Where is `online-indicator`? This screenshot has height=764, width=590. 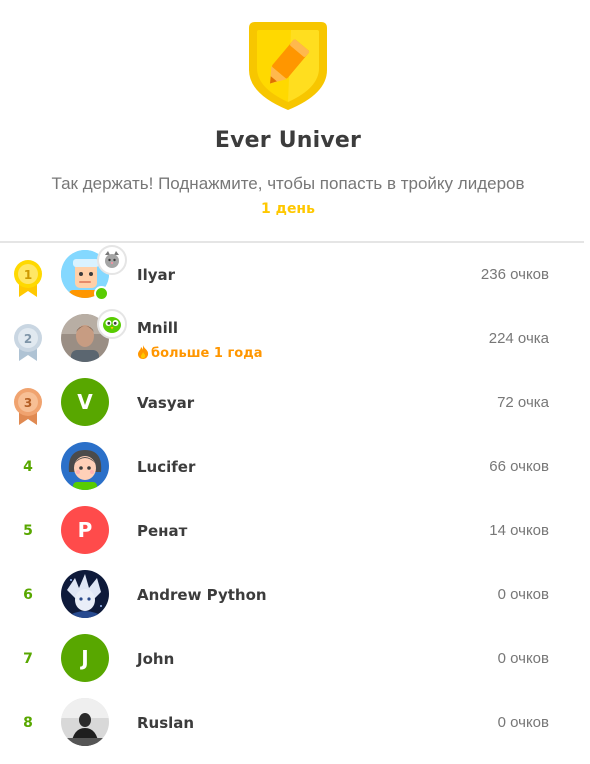 online-indicator is located at coordinates (101, 293).